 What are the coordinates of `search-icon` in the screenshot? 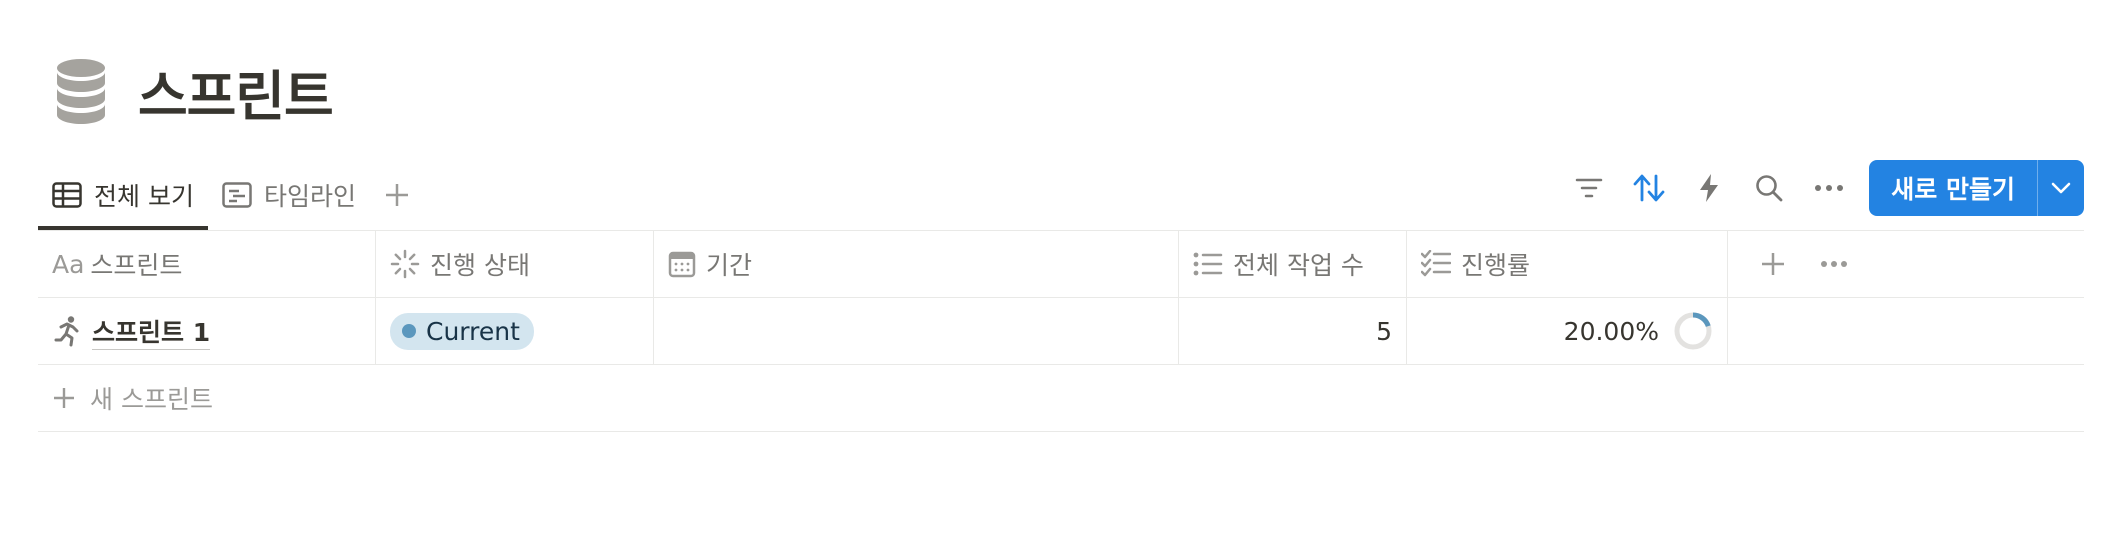 It's located at (1769, 188).